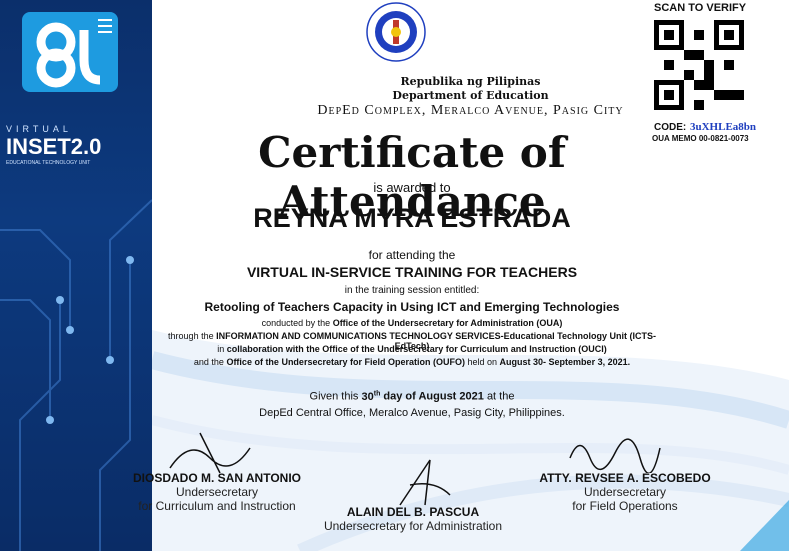 The height and width of the screenshot is (551, 789). What do you see at coordinates (700, 8) in the screenshot?
I see `scan-label: SCAN TO VERIFY` at bounding box center [700, 8].